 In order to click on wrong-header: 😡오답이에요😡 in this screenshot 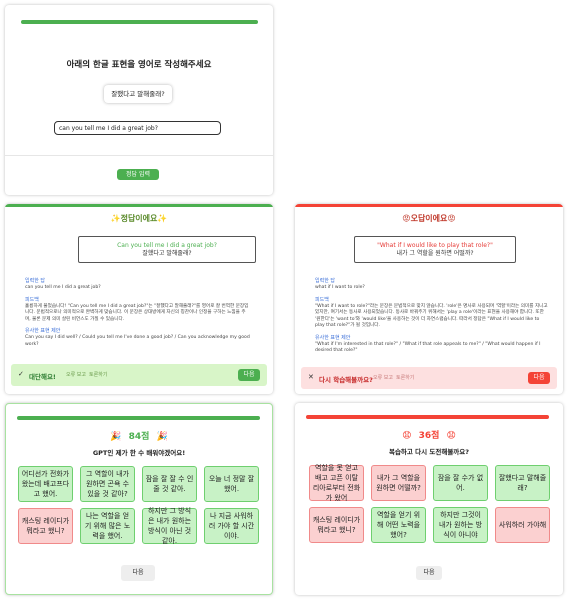, I will do `click(429, 218)`.